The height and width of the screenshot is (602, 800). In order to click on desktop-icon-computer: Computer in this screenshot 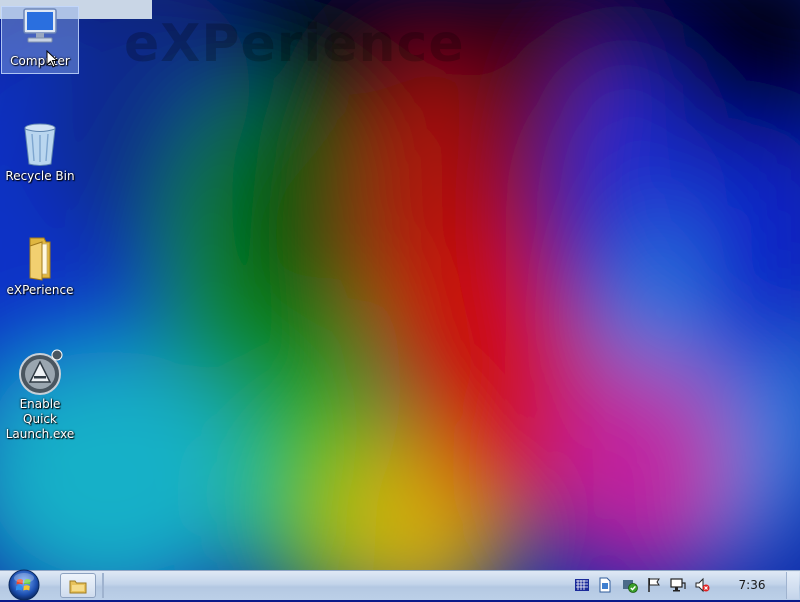, I will do `click(40, 40)`.